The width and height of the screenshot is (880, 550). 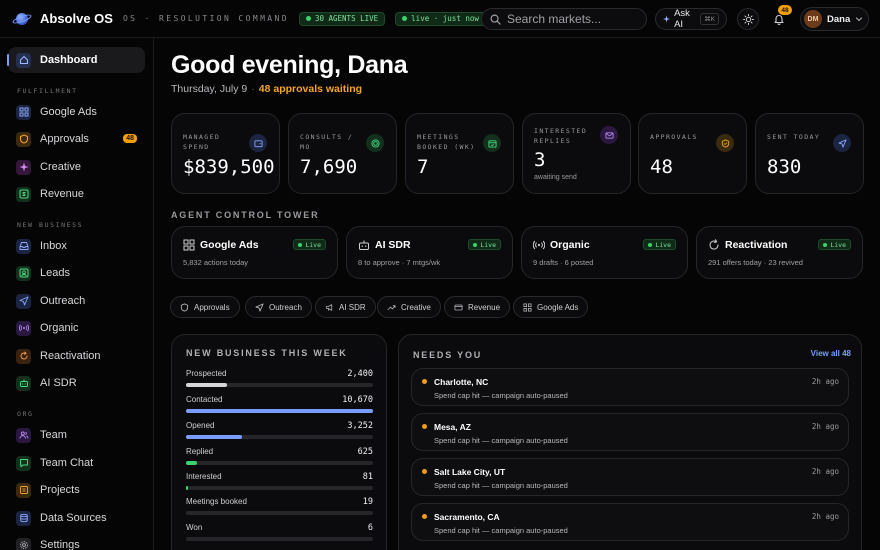 I want to click on sidebar-item-outreach: Outreach, so click(x=76, y=301).